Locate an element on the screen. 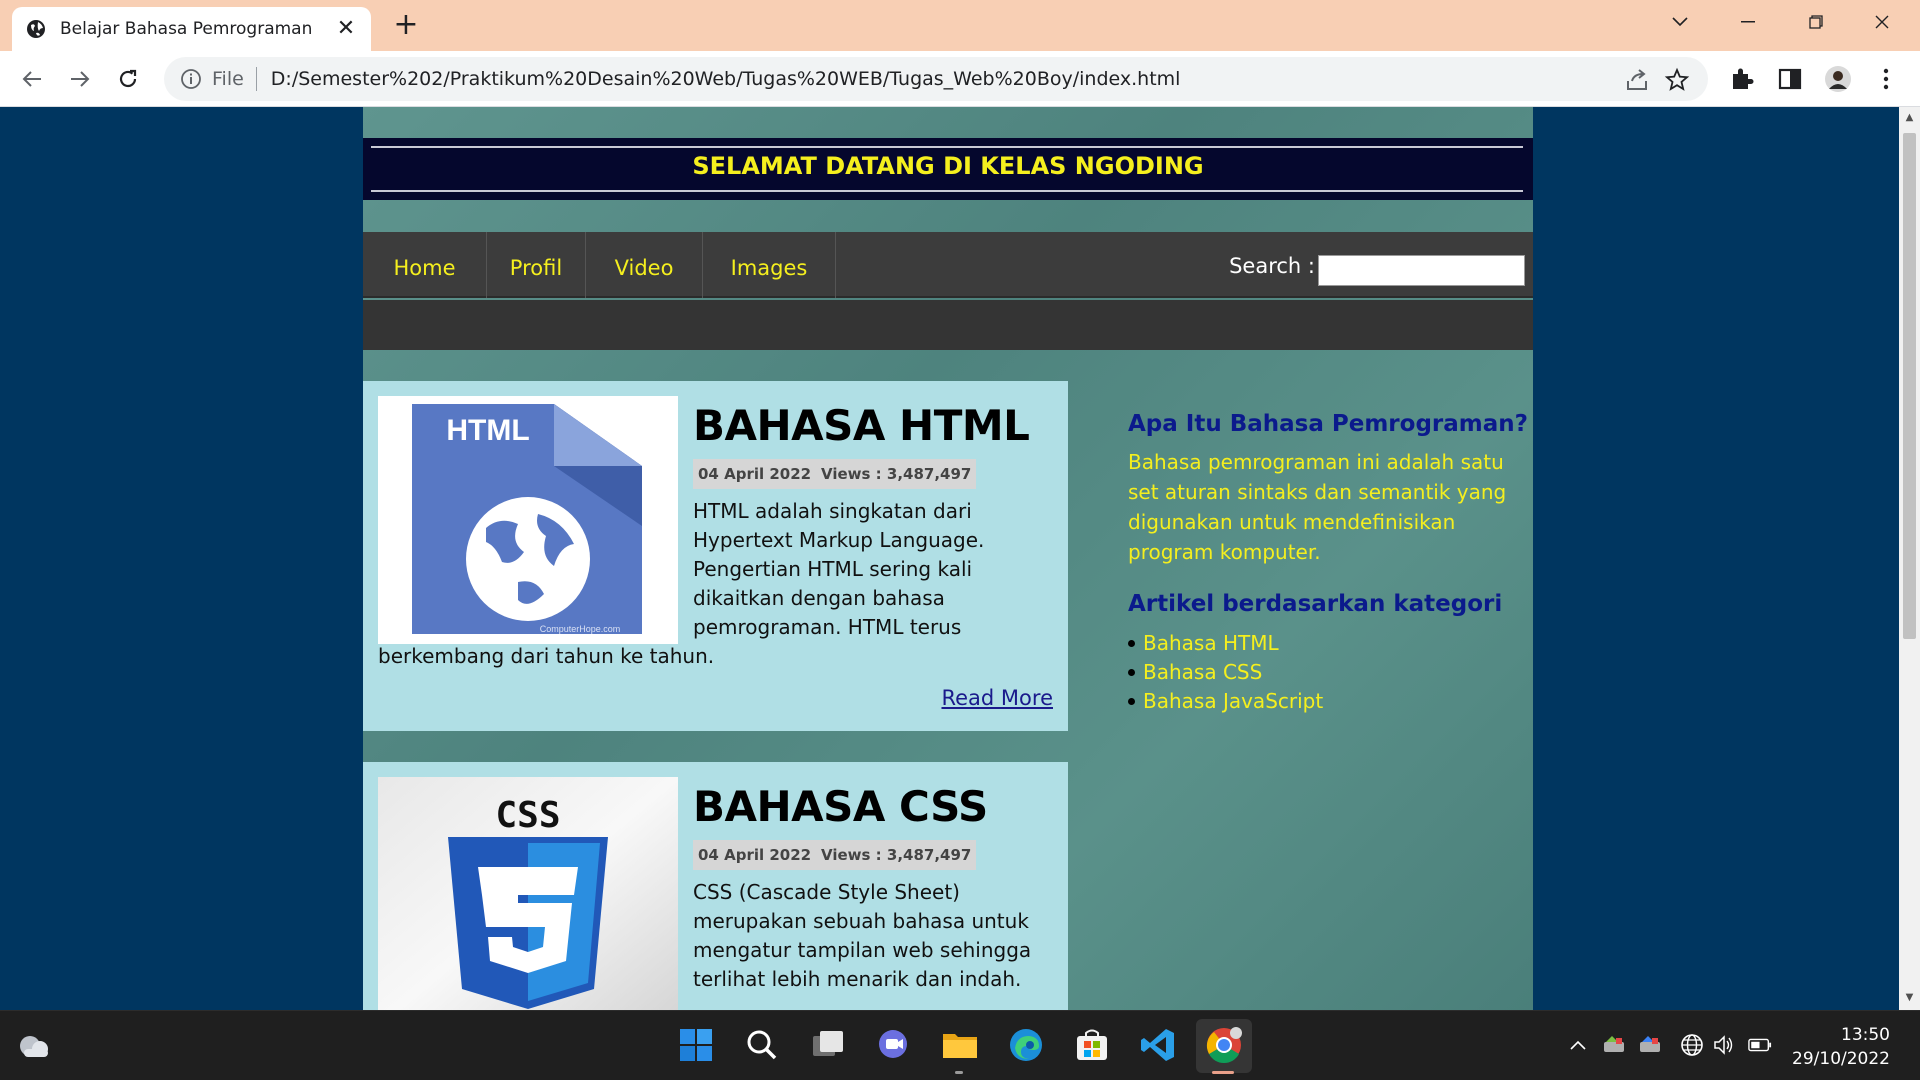  clock-date: 29/10/2022 is located at coordinates (1841, 1059).